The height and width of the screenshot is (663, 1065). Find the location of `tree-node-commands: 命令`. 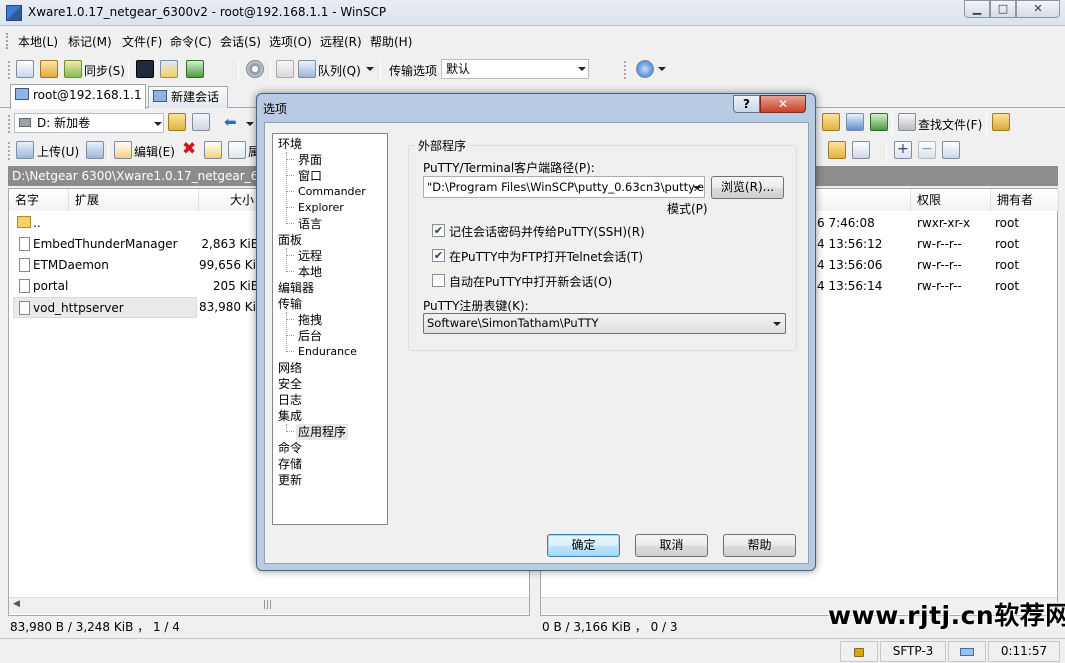

tree-node-commands: 命令 is located at coordinates (290, 448).